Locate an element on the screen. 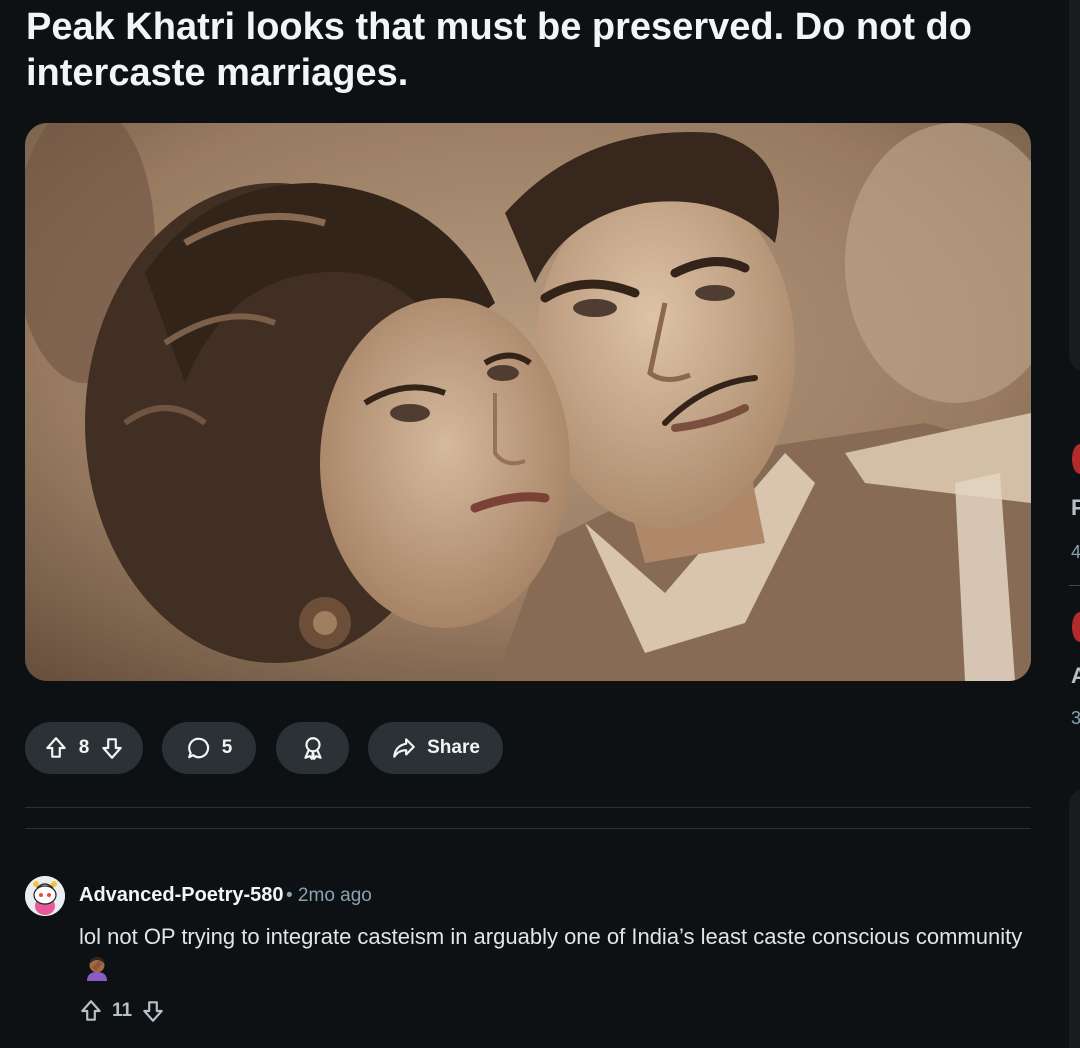 The width and height of the screenshot is (1080, 1048). vote-pill: 8 is located at coordinates (84, 748).